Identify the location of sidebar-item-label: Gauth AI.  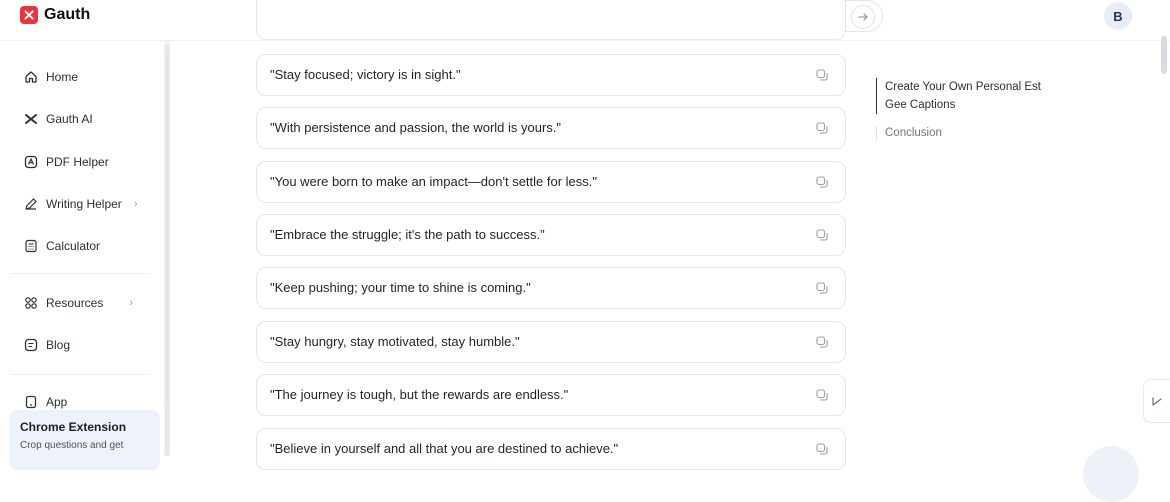
(69, 119).